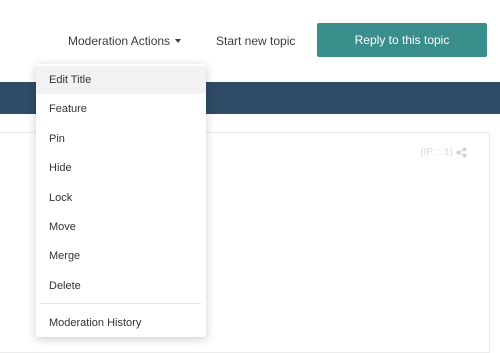 This screenshot has width=500, height=353. I want to click on menu-item-moderation-history: Moderation History, so click(121, 323).